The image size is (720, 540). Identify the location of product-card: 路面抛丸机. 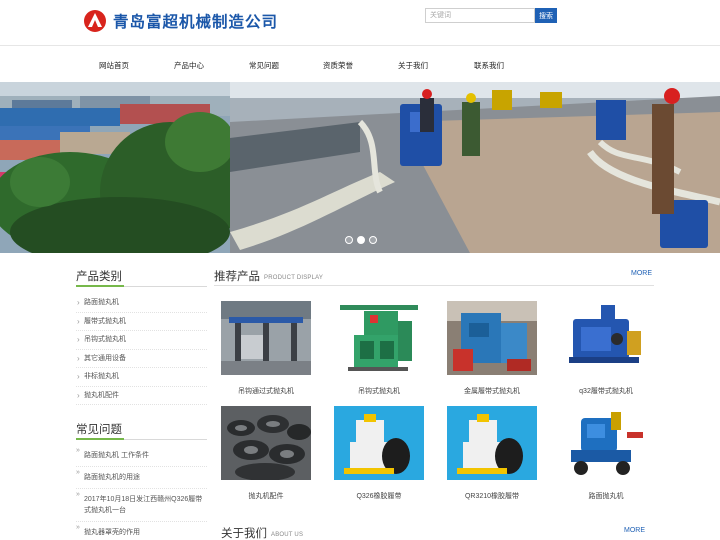
(606, 453).